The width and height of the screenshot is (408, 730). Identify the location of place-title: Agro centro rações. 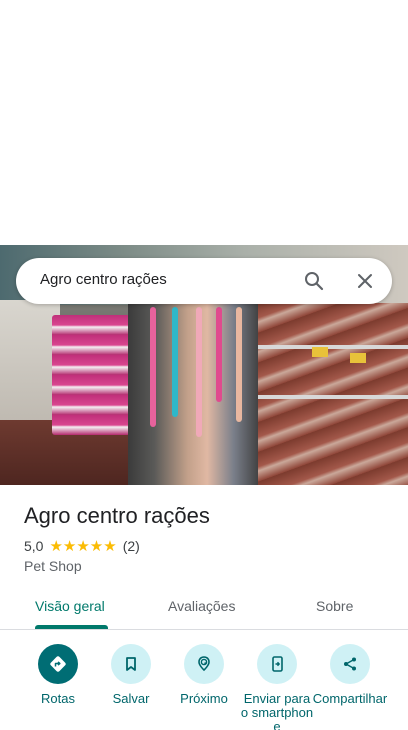
(117, 515).